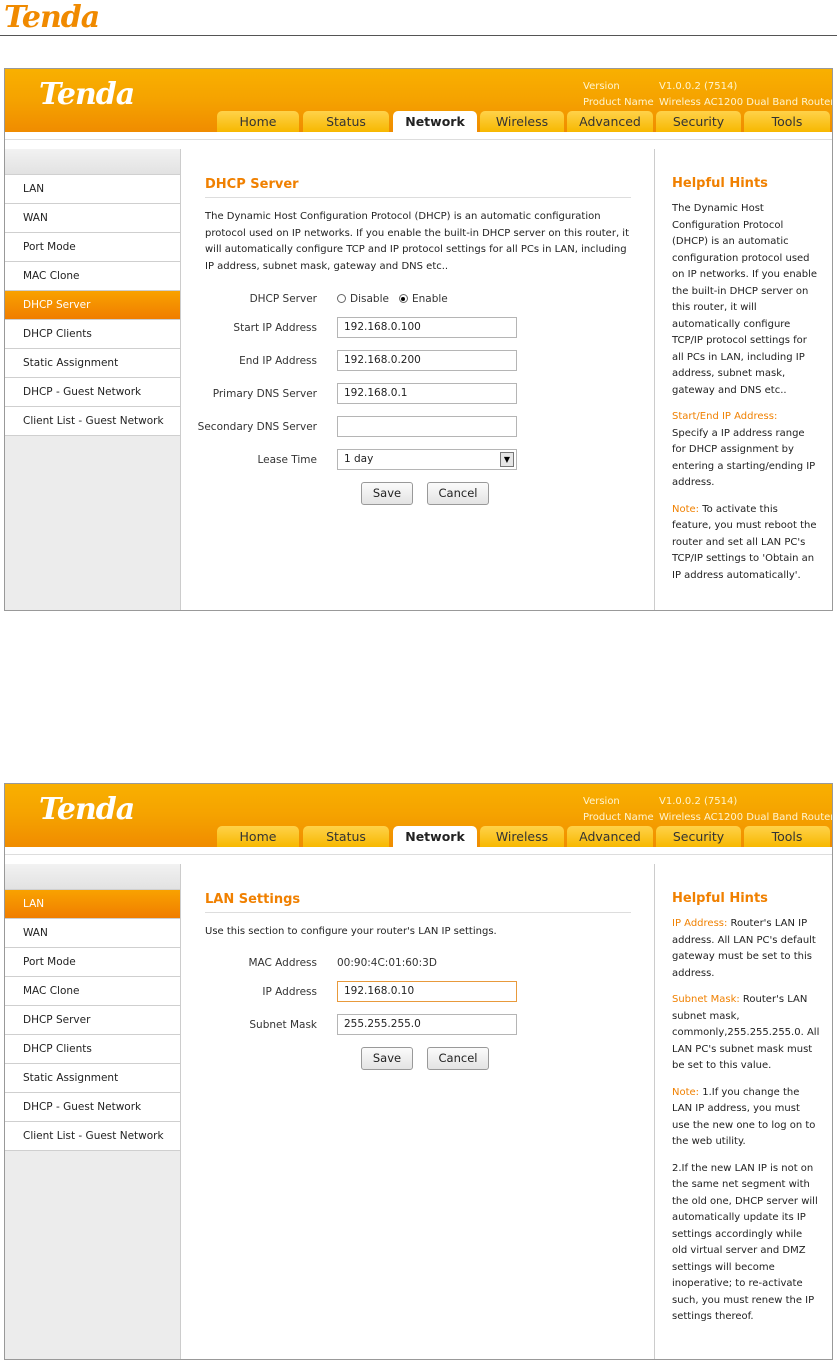  I want to click on section-title: DHCP Server, so click(252, 184).